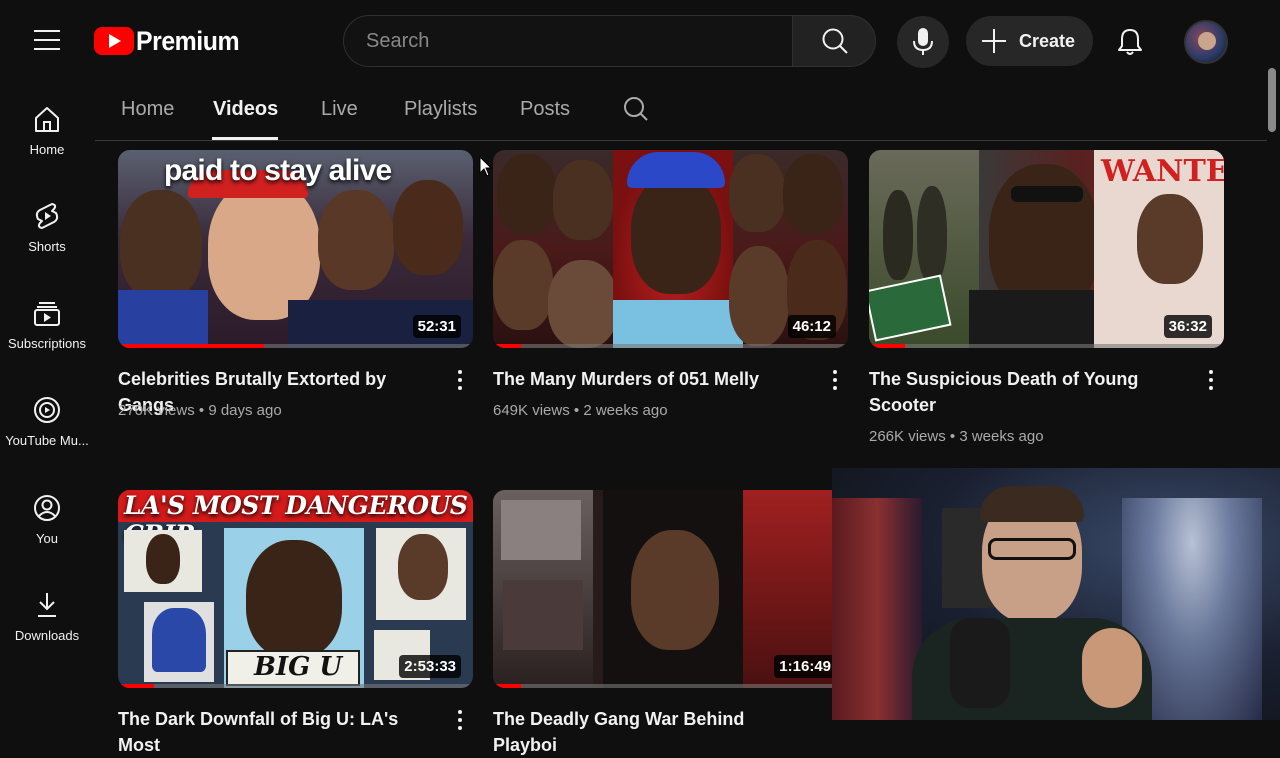 The image size is (1280, 758). I want to click on avatar, so click(1206, 42).